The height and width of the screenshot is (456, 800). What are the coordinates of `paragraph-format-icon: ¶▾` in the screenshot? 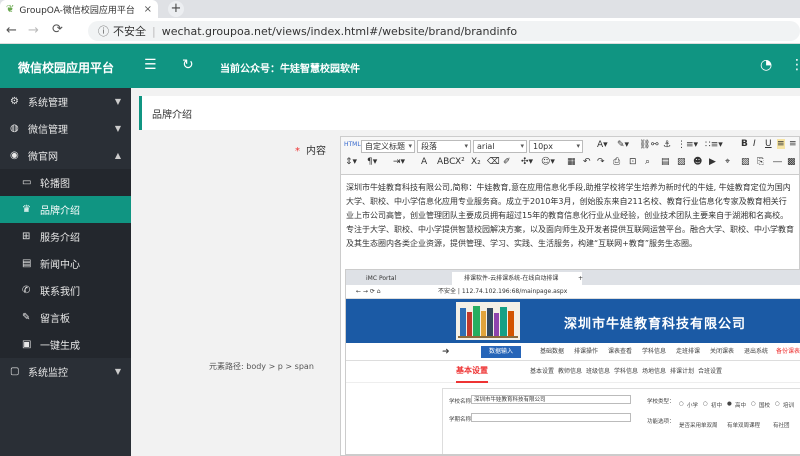 It's located at (372, 162).